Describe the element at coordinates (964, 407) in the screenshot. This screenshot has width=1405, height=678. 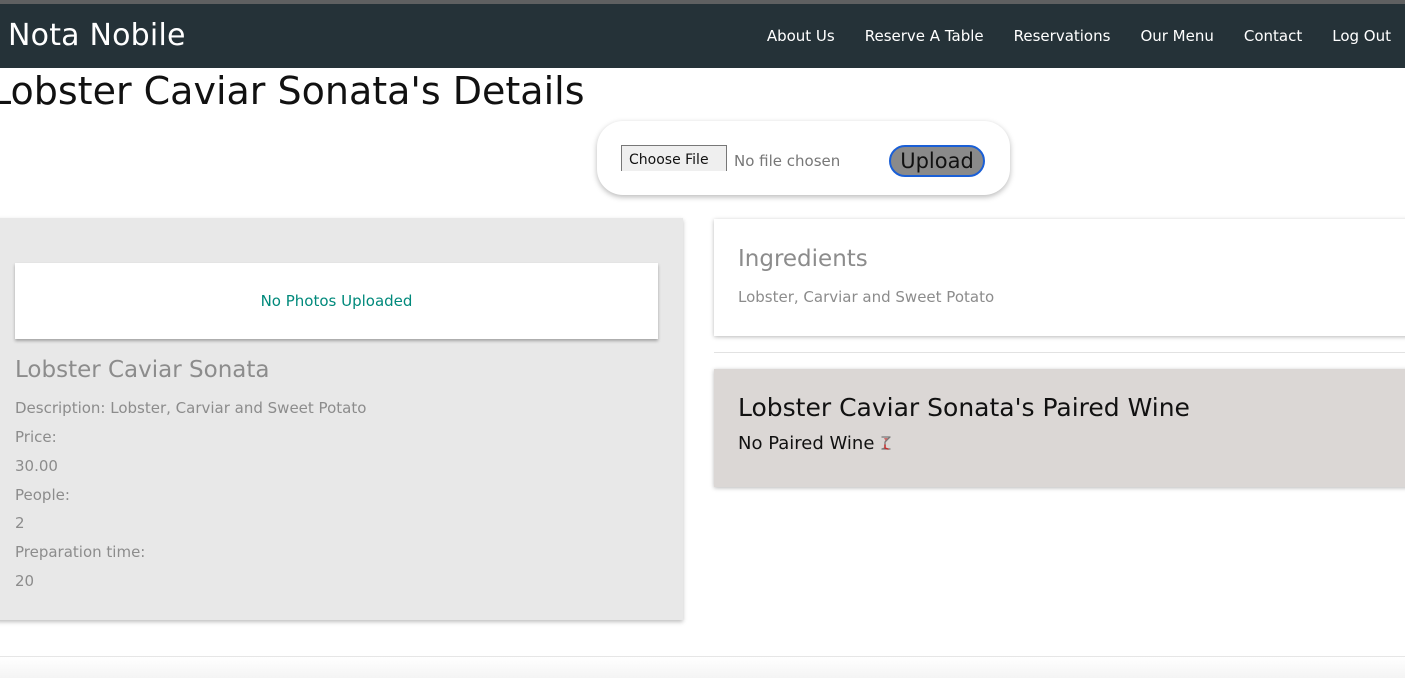
I see `paired-wine-title: Lobster Caviar Sonata's Paired Wine` at that location.